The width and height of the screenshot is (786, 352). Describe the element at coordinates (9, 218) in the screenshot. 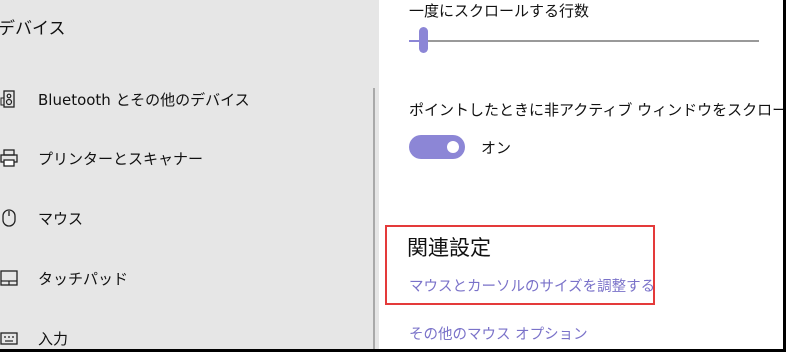

I see `mouse-icon` at that location.